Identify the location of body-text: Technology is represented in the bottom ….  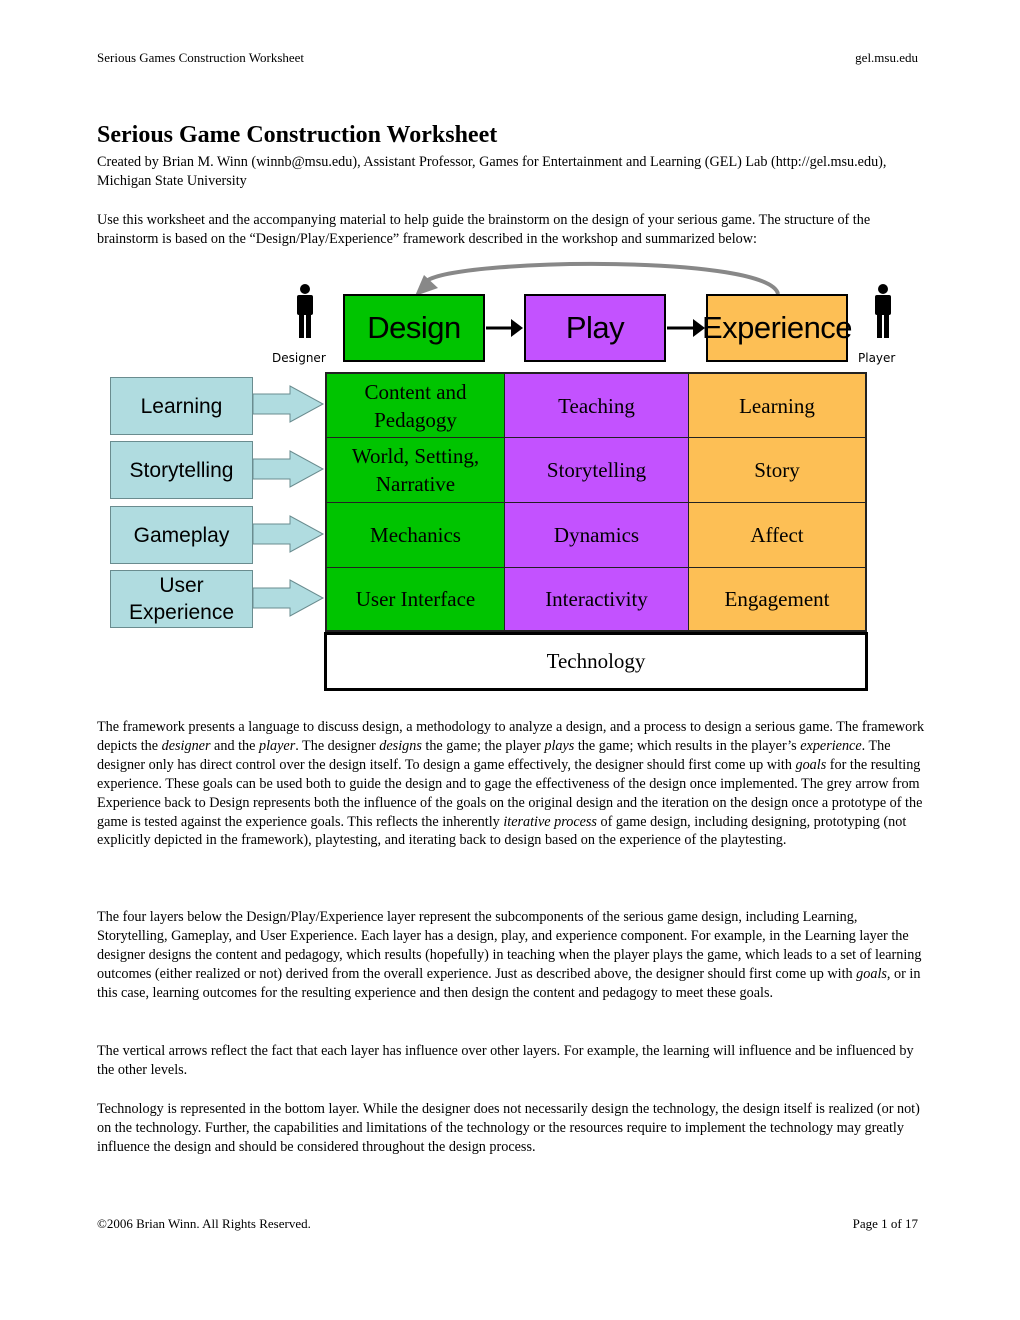
(508, 1128).